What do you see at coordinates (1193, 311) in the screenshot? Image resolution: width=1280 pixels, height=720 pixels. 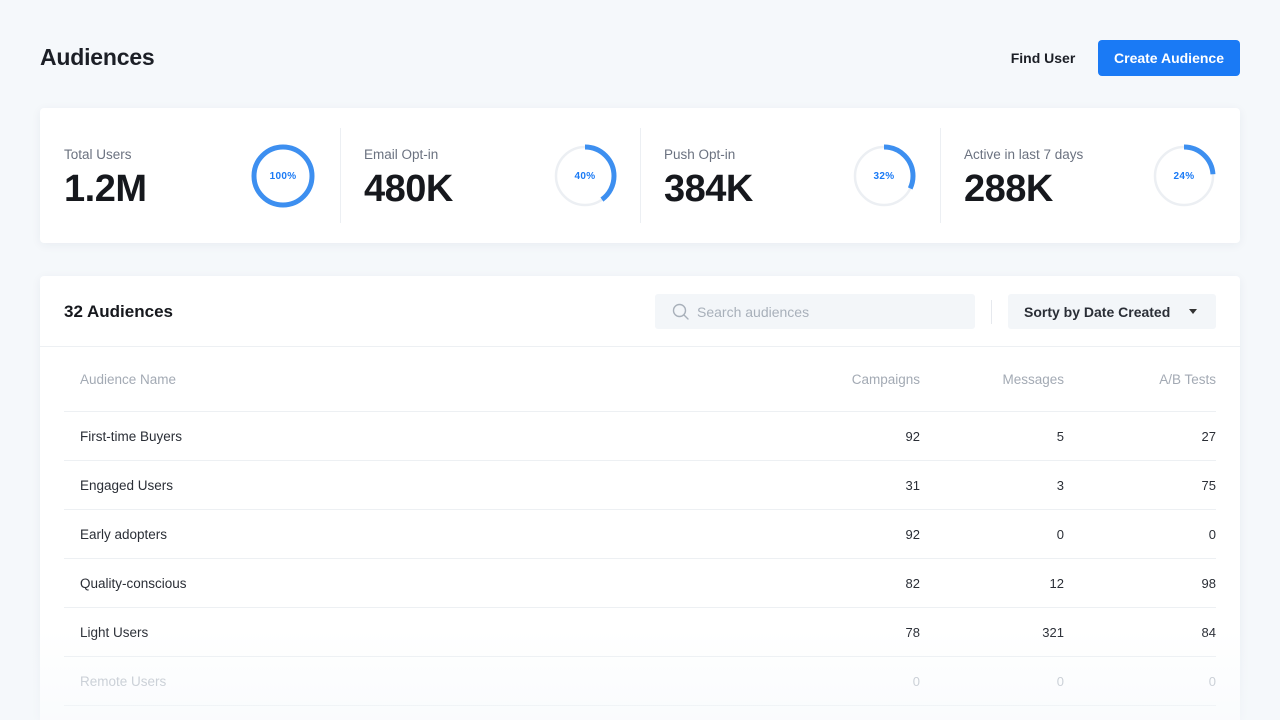 I see `chevron-down-icon` at bounding box center [1193, 311].